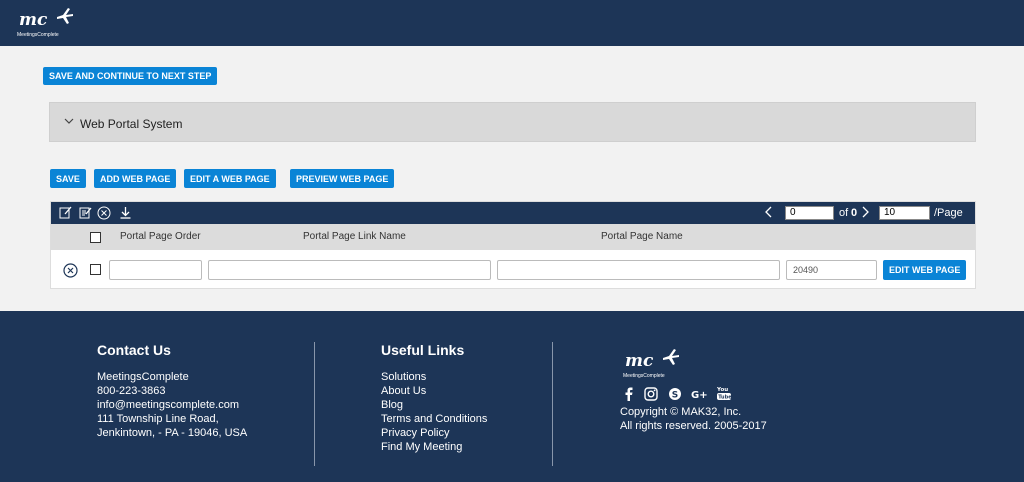 Image resolution: width=1024 pixels, height=482 pixels. What do you see at coordinates (172, 433) in the screenshot?
I see `contact-address-line2: Jenkintown, - PA - 19046, USA` at bounding box center [172, 433].